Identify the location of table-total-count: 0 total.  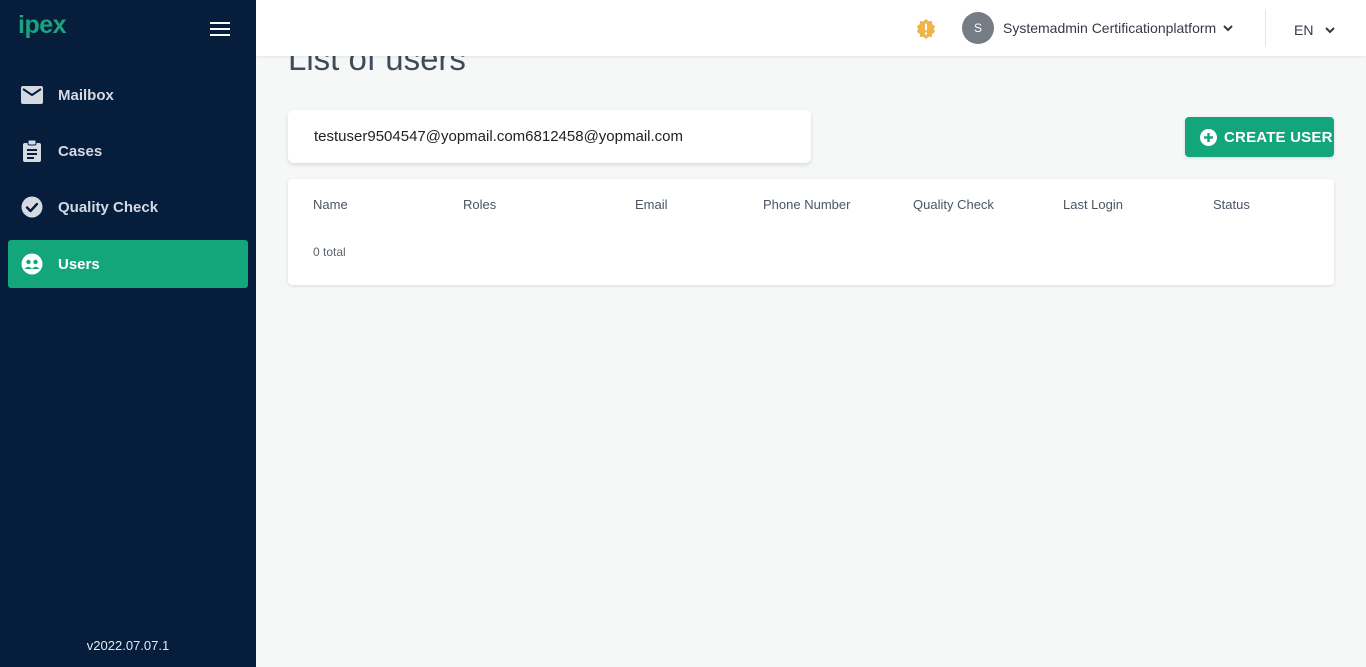
(329, 252).